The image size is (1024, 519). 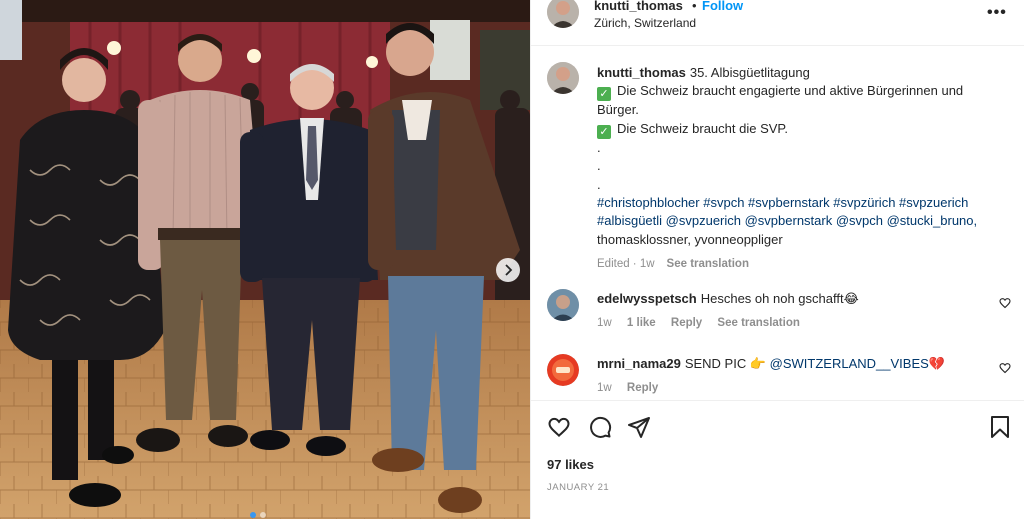 I want to click on comment-mention: @SWITZERLAND__VIBES💔, so click(x=857, y=363).